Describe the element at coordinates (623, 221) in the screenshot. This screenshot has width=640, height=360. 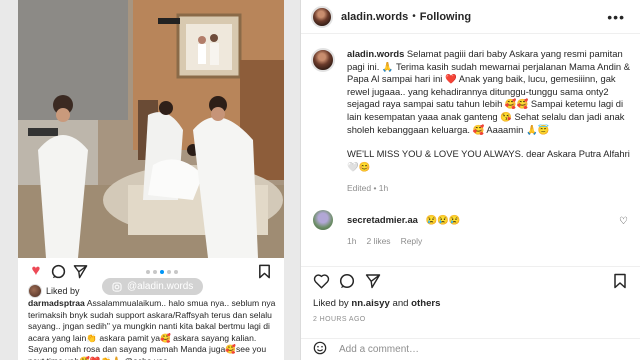
I see `comment-like-icon: ♡` at that location.